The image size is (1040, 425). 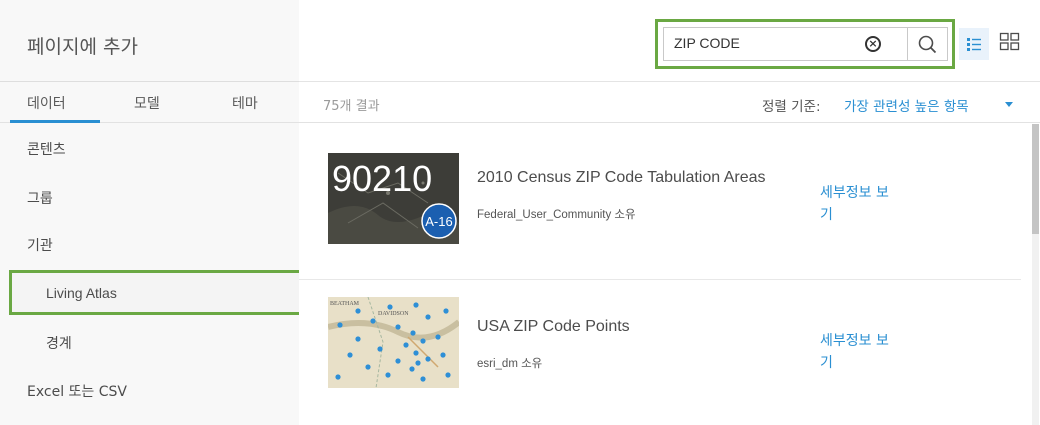 What do you see at coordinates (81, 293) in the screenshot?
I see `sidebar-item-living-atlas: Living Atlas` at bounding box center [81, 293].